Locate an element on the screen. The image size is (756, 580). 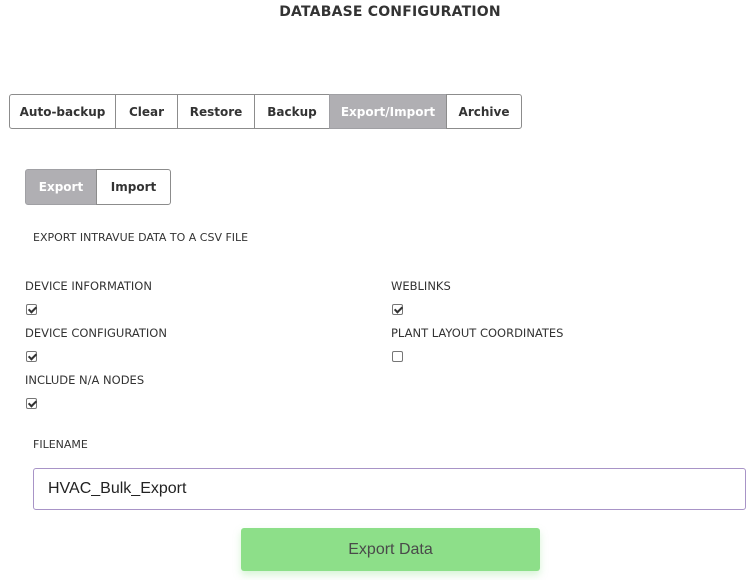
include-na-nodes-checkbox is located at coordinates (31, 403).